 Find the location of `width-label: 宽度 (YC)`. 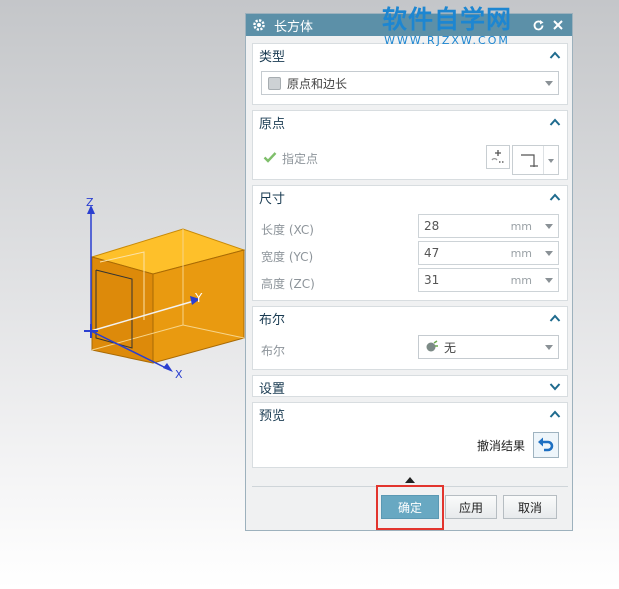

width-label: 宽度 (YC) is located at coordinates (287, 257).